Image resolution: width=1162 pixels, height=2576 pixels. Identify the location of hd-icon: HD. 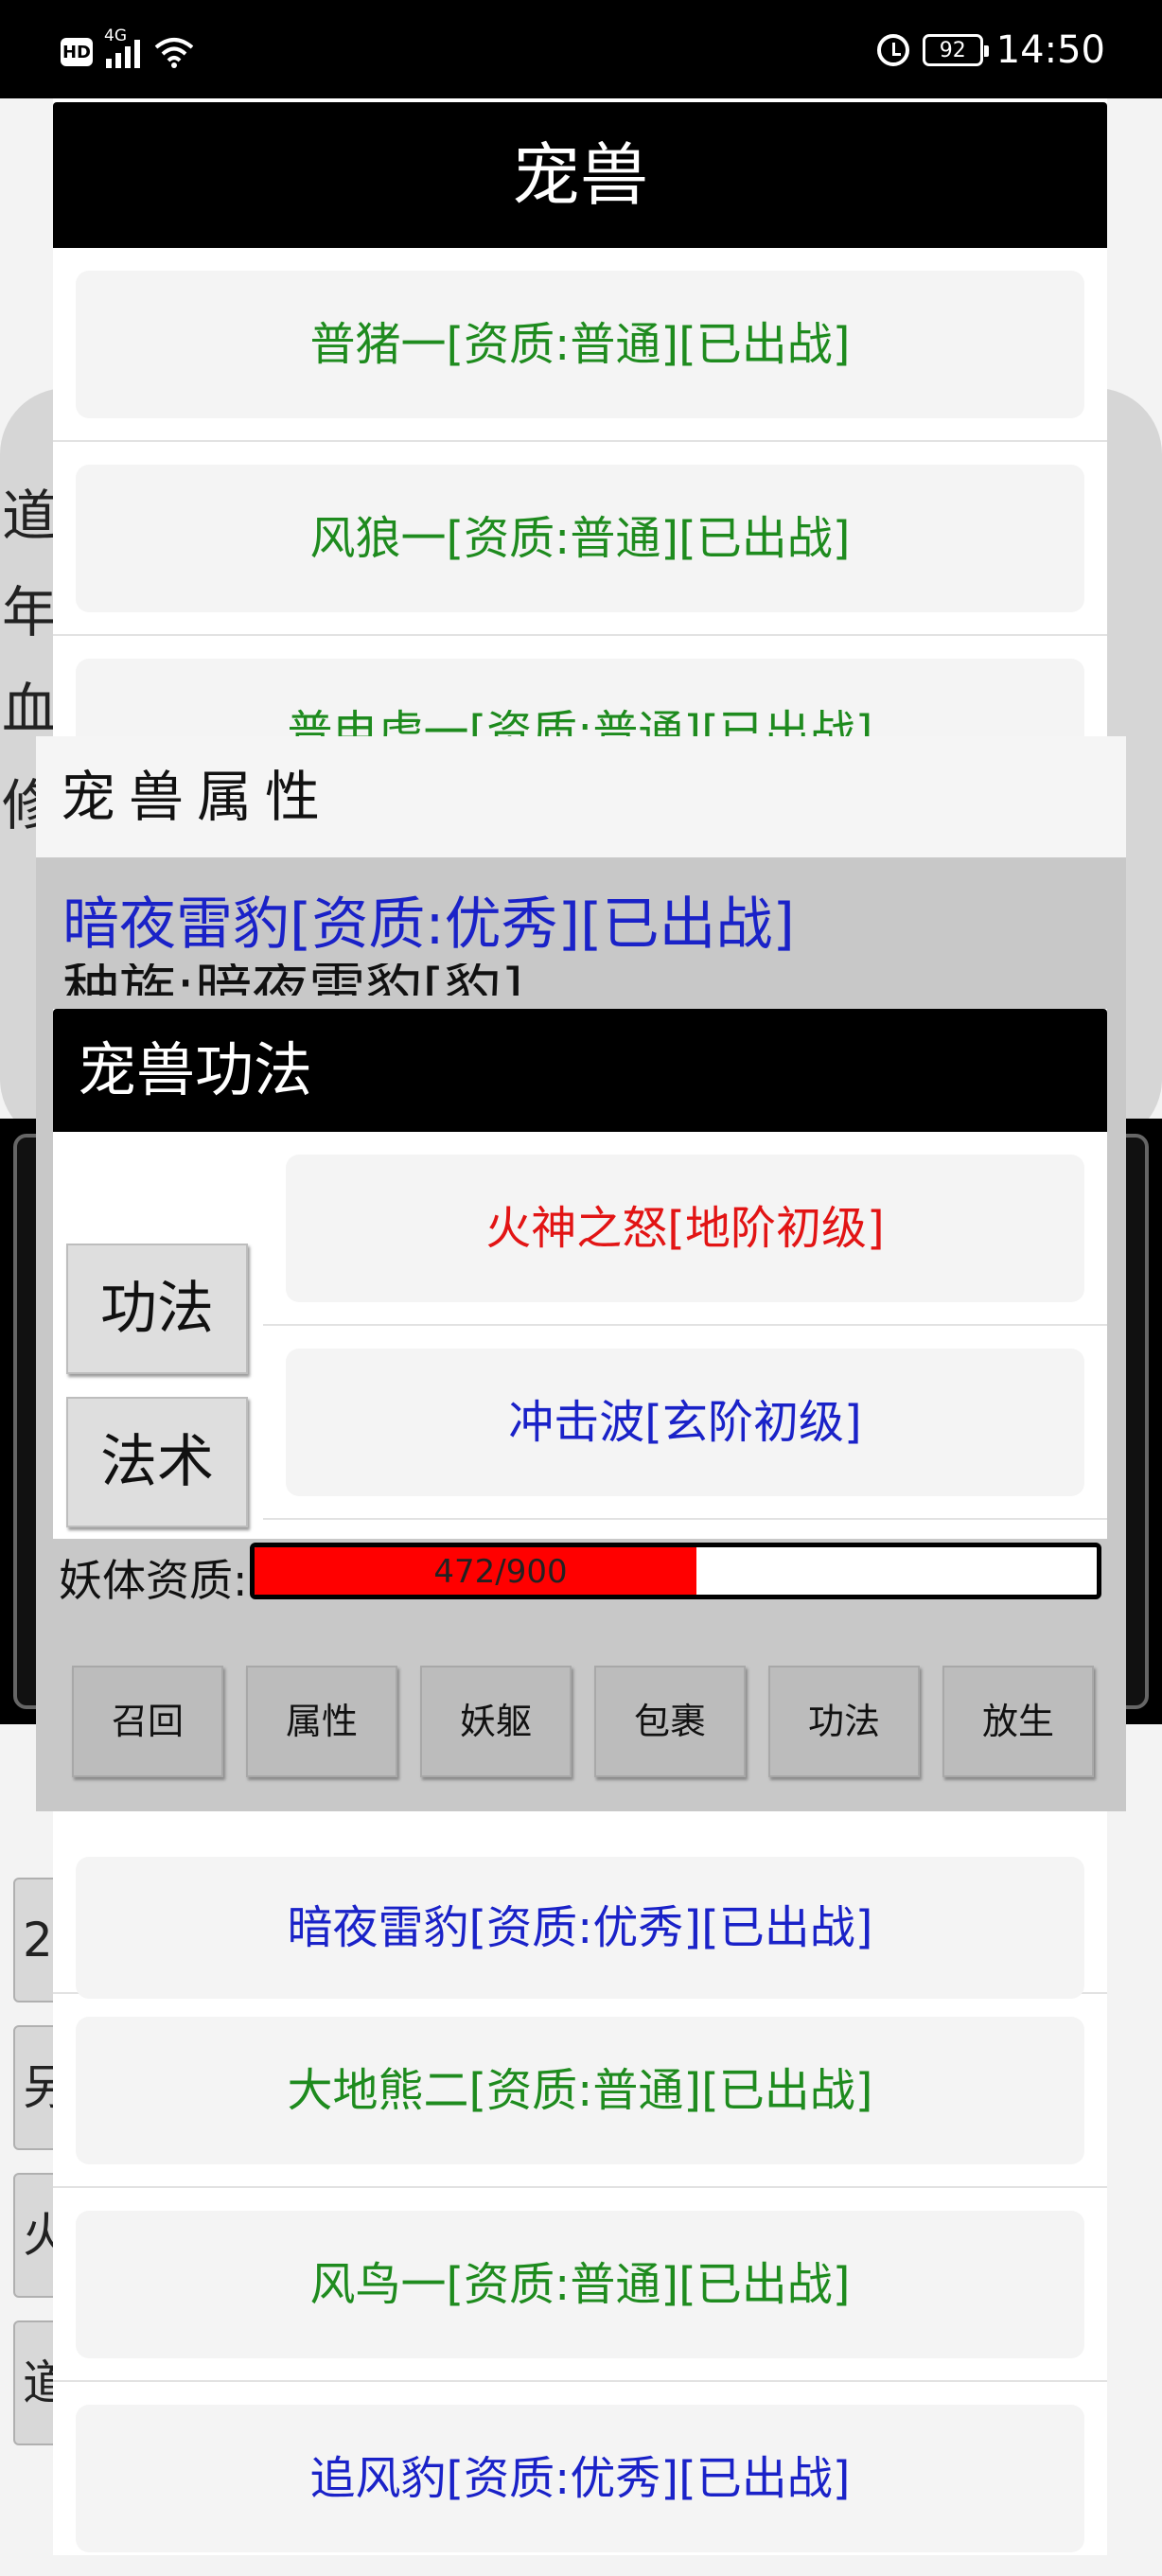
(77, 52).